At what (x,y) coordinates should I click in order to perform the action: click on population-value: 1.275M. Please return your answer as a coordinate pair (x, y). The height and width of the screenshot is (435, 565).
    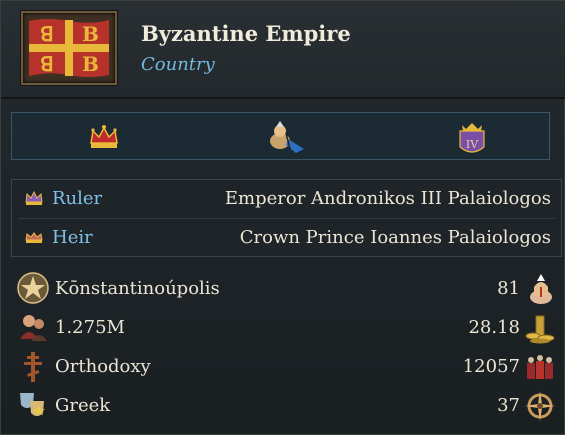
    Looking at the image, I should click on (90, 327).